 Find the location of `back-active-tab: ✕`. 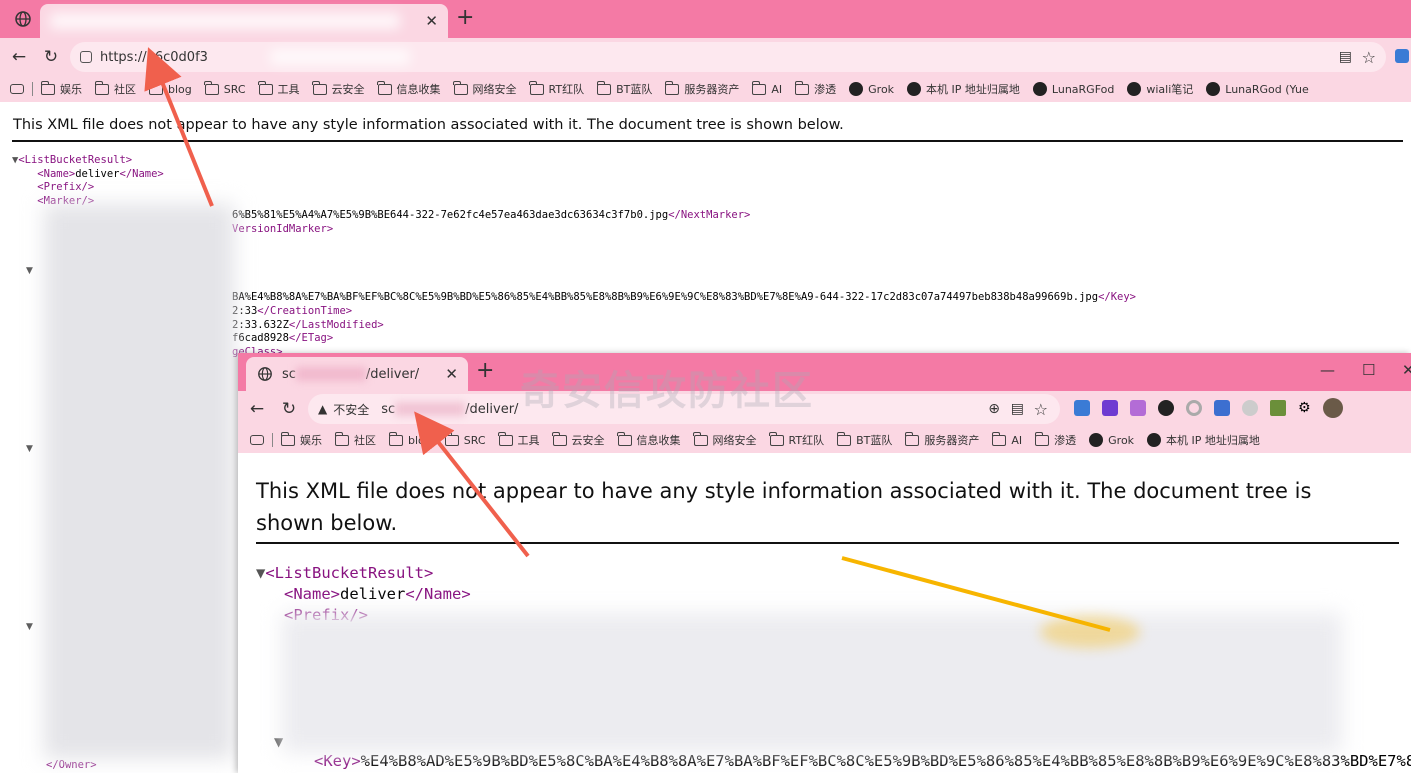

back-active-tab: ✕ is located at coordinates (244, 21).